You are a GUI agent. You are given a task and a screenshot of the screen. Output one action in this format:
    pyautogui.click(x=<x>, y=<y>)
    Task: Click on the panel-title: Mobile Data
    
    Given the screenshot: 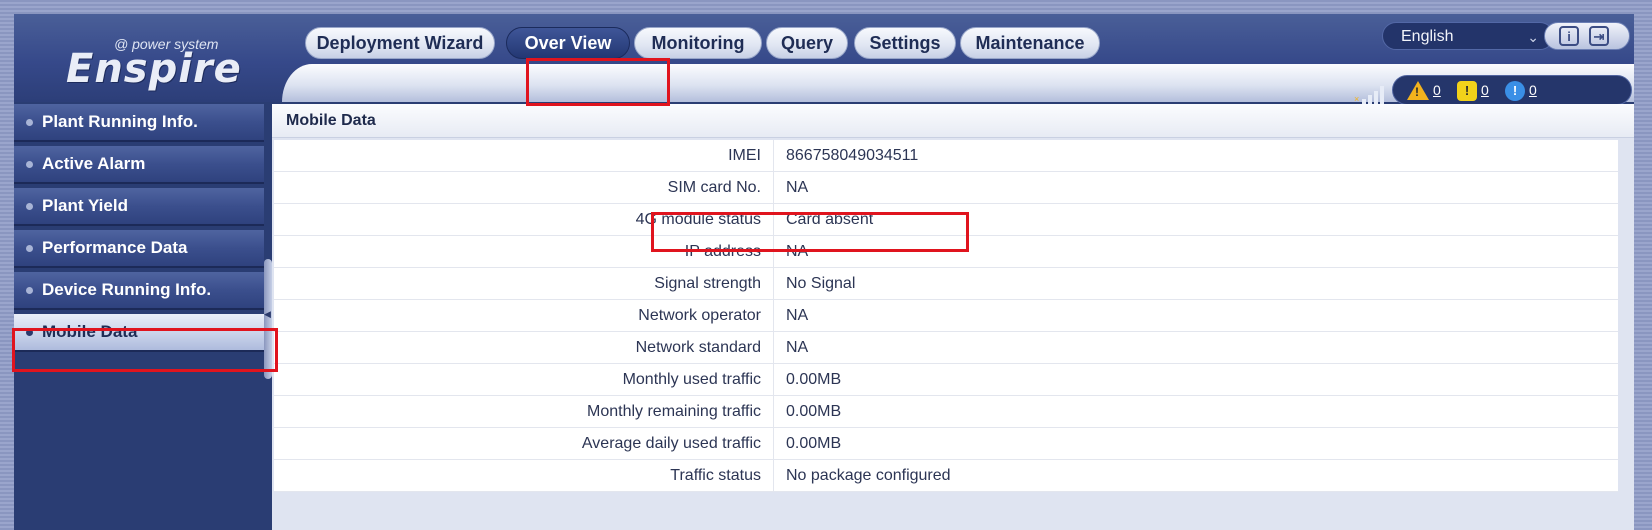 What is the action you would take?
    pyautogui.click(x=953, y=121)
    